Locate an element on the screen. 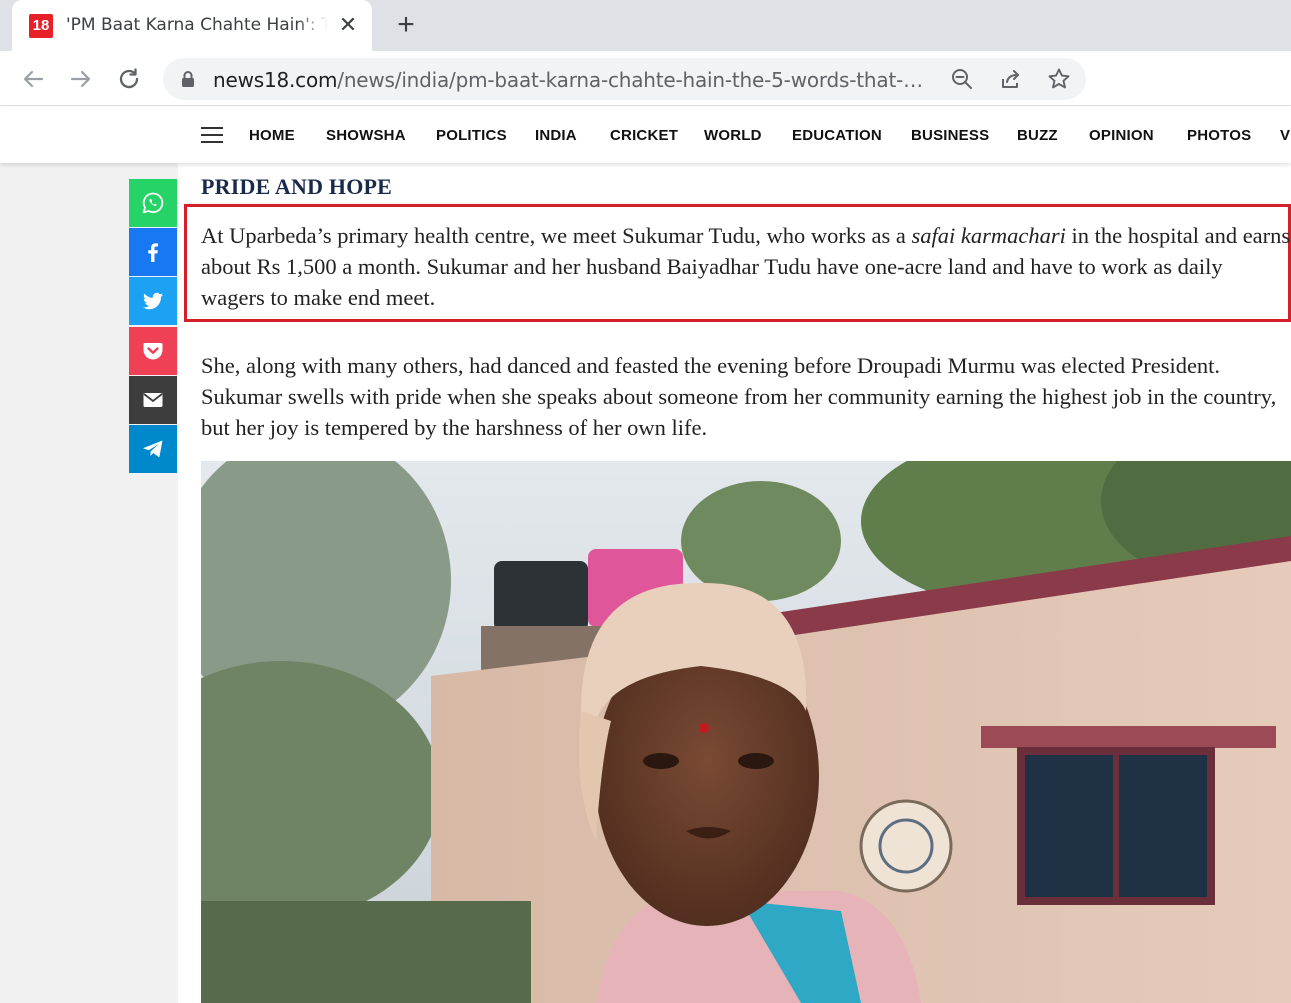 This screenshot has height=1003, width=1291. telegram-plane-icon is located at coordinates (153, 449).